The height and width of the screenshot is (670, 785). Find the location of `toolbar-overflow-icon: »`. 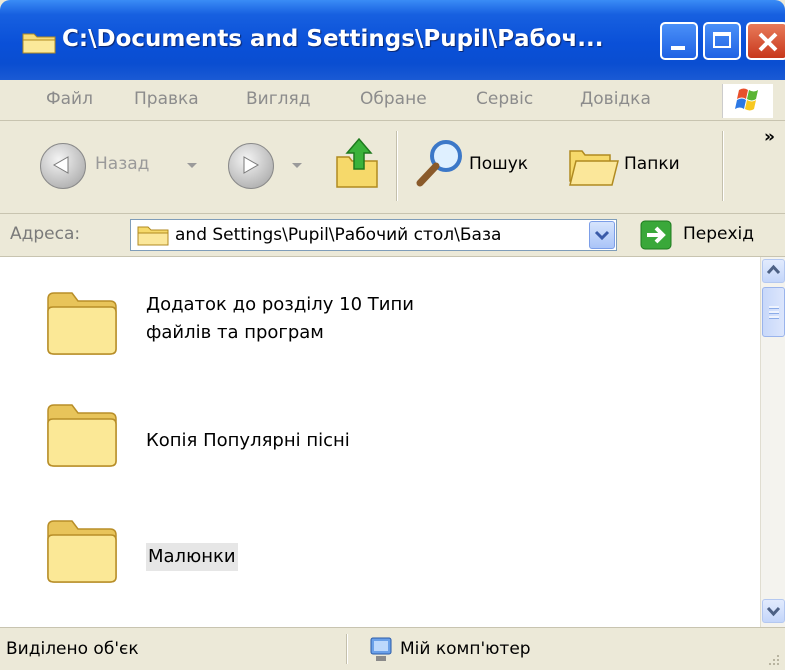

toolbar-overflow-icon: » is located at coordinates (769, 137).